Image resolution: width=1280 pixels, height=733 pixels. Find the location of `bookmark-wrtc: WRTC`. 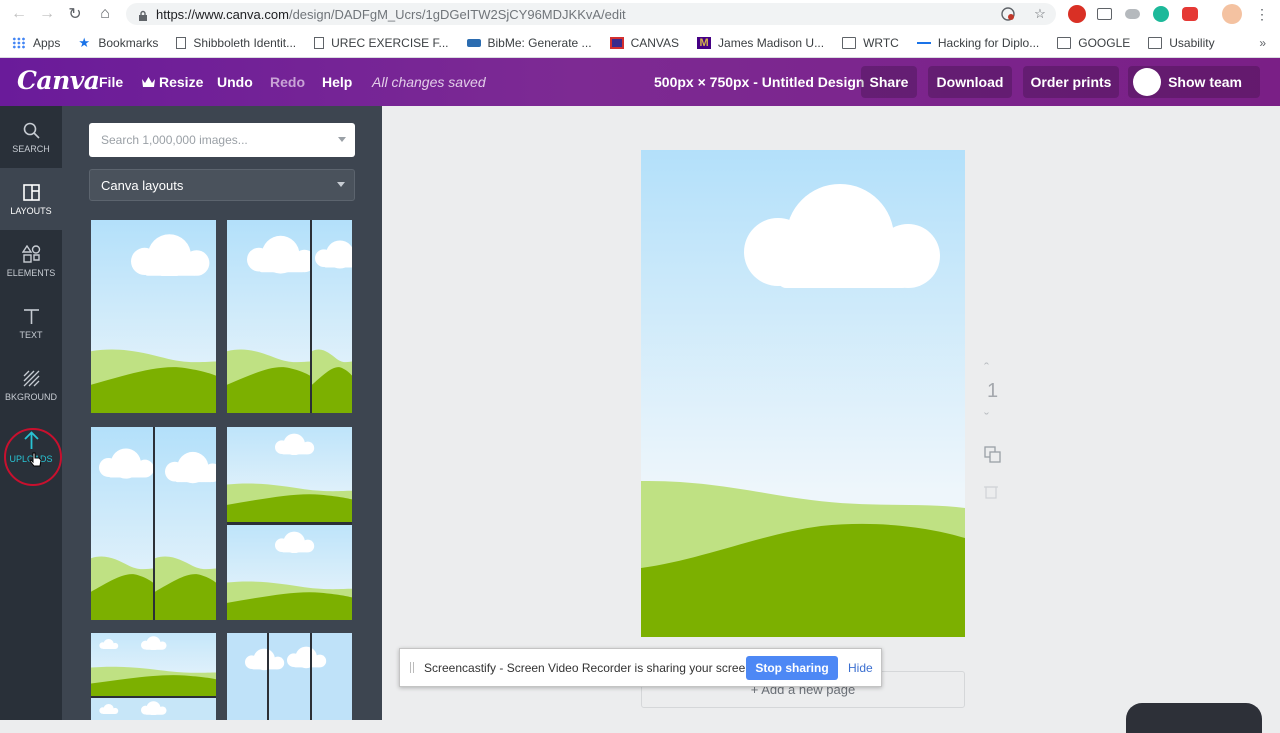

bookmark-wrtc: WRTC is located at coordinates (870, 43).